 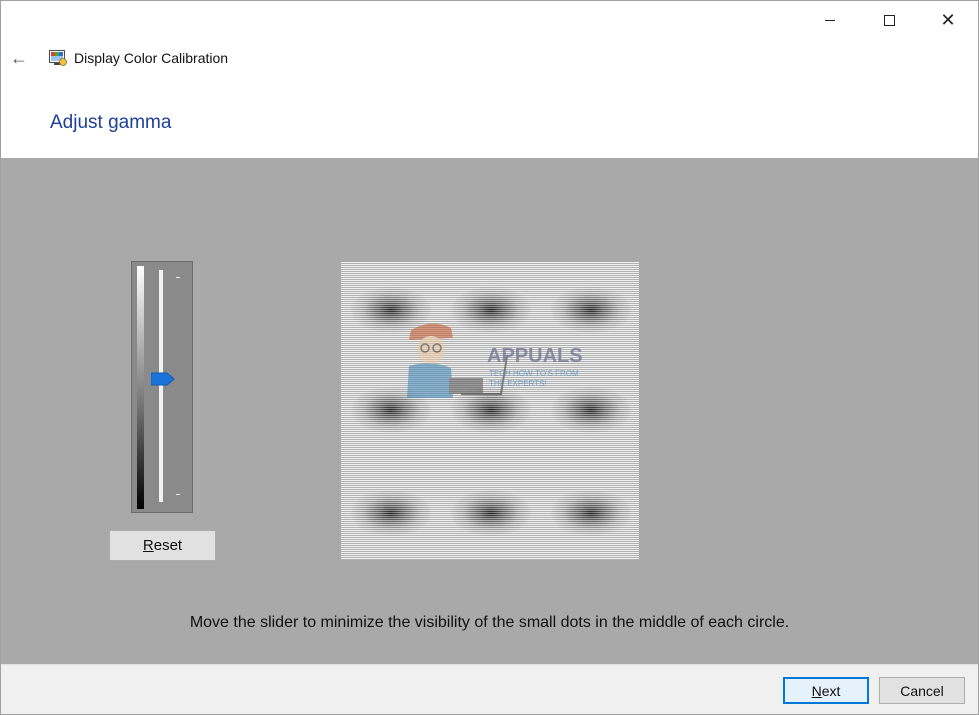 I want to click on minimize-icon, so click(x=830, y=20).